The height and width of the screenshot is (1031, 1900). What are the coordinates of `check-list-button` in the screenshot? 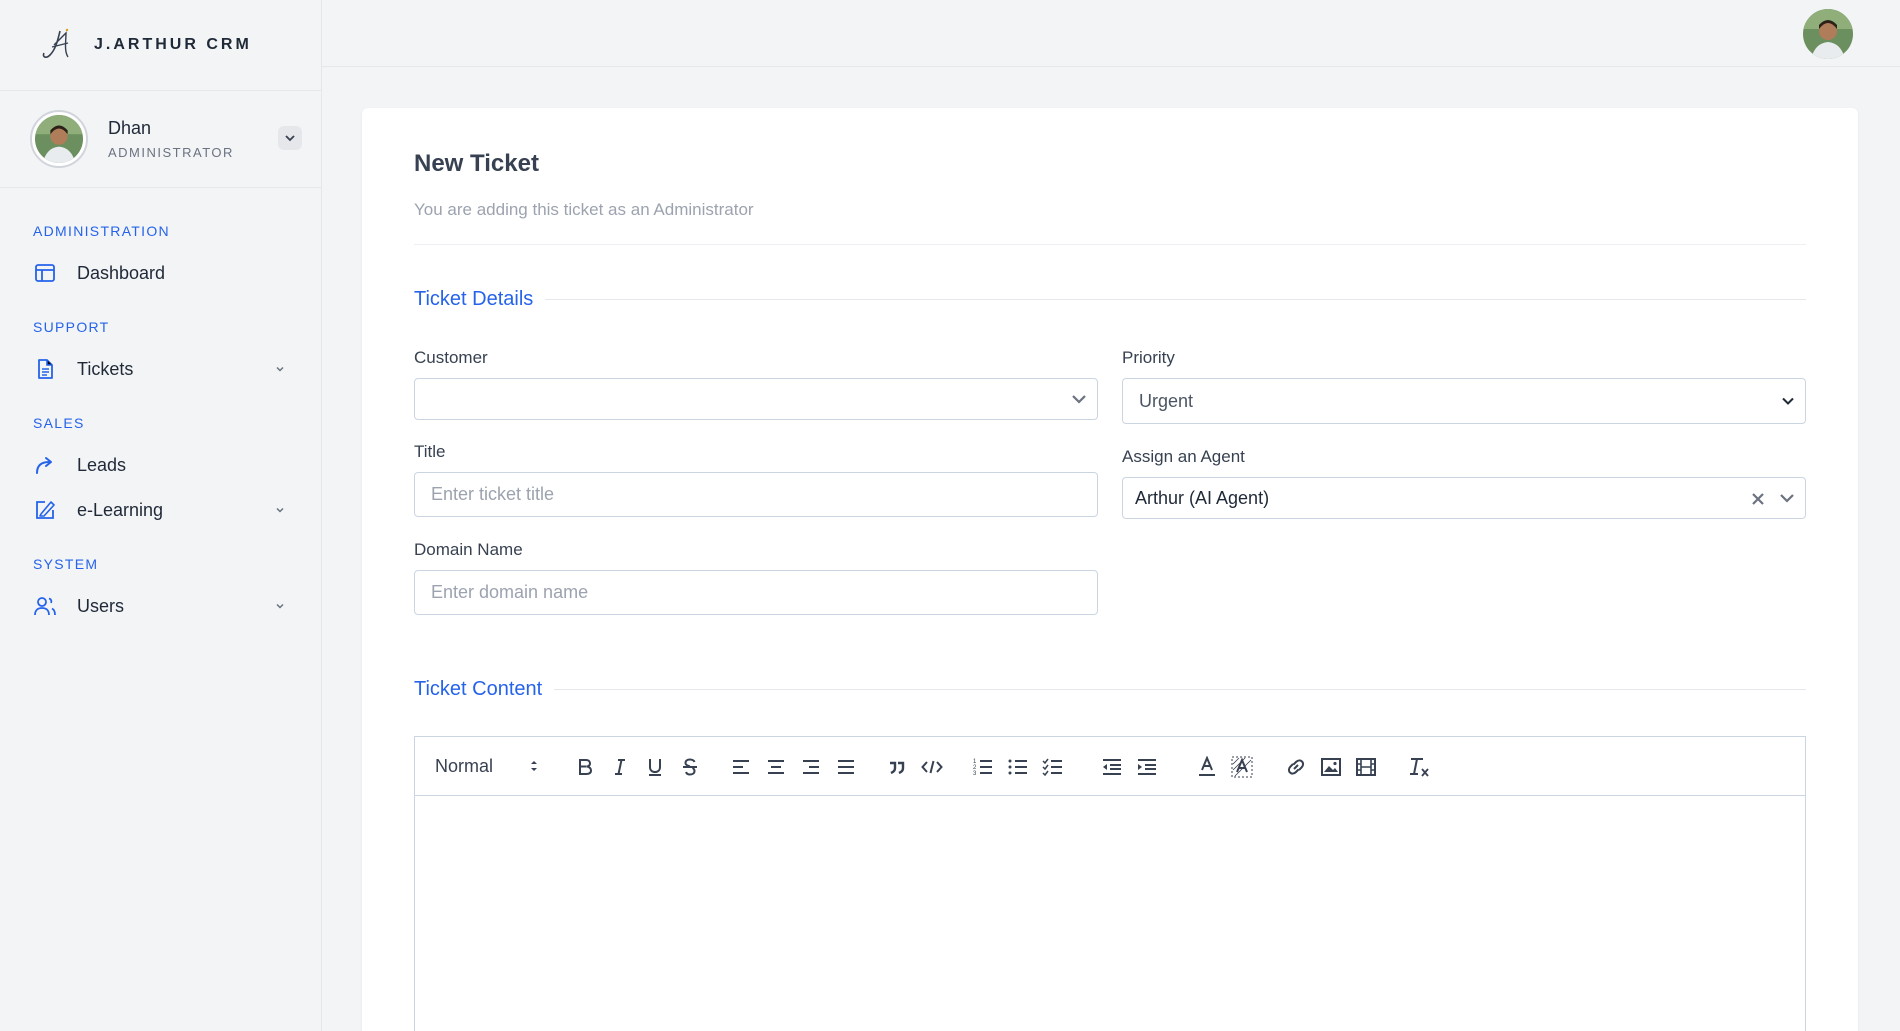 It's located at (1053, 767).